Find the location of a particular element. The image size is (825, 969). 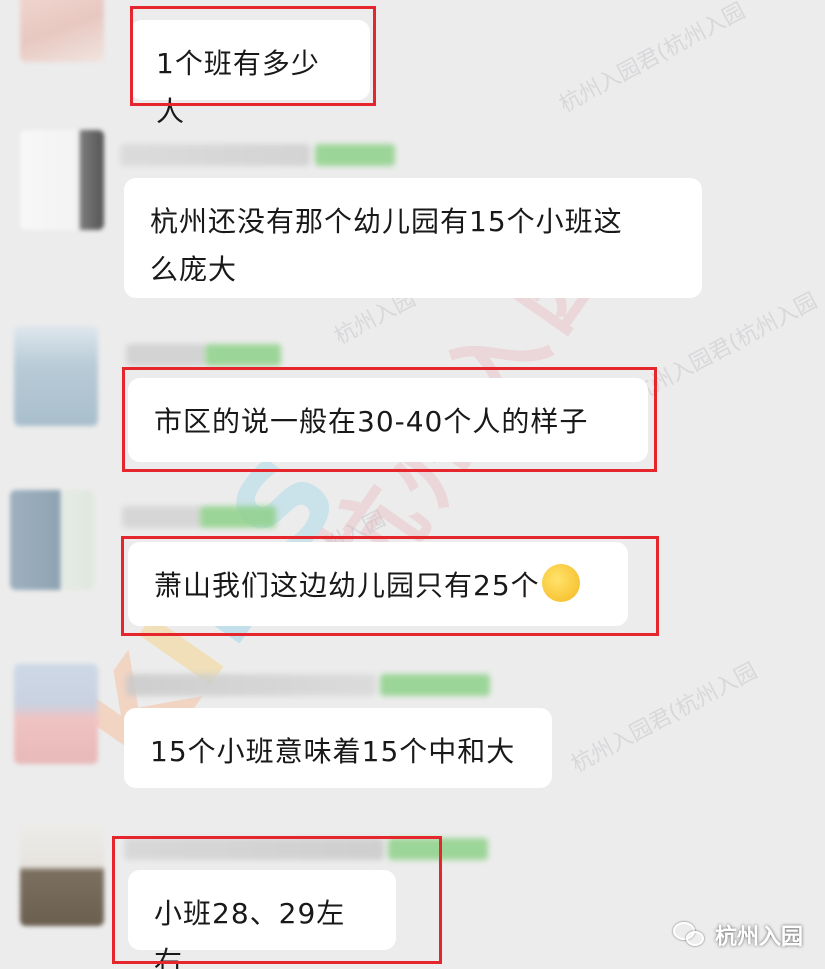

message-text: 么庞大 is located at coordinates (194, 269).